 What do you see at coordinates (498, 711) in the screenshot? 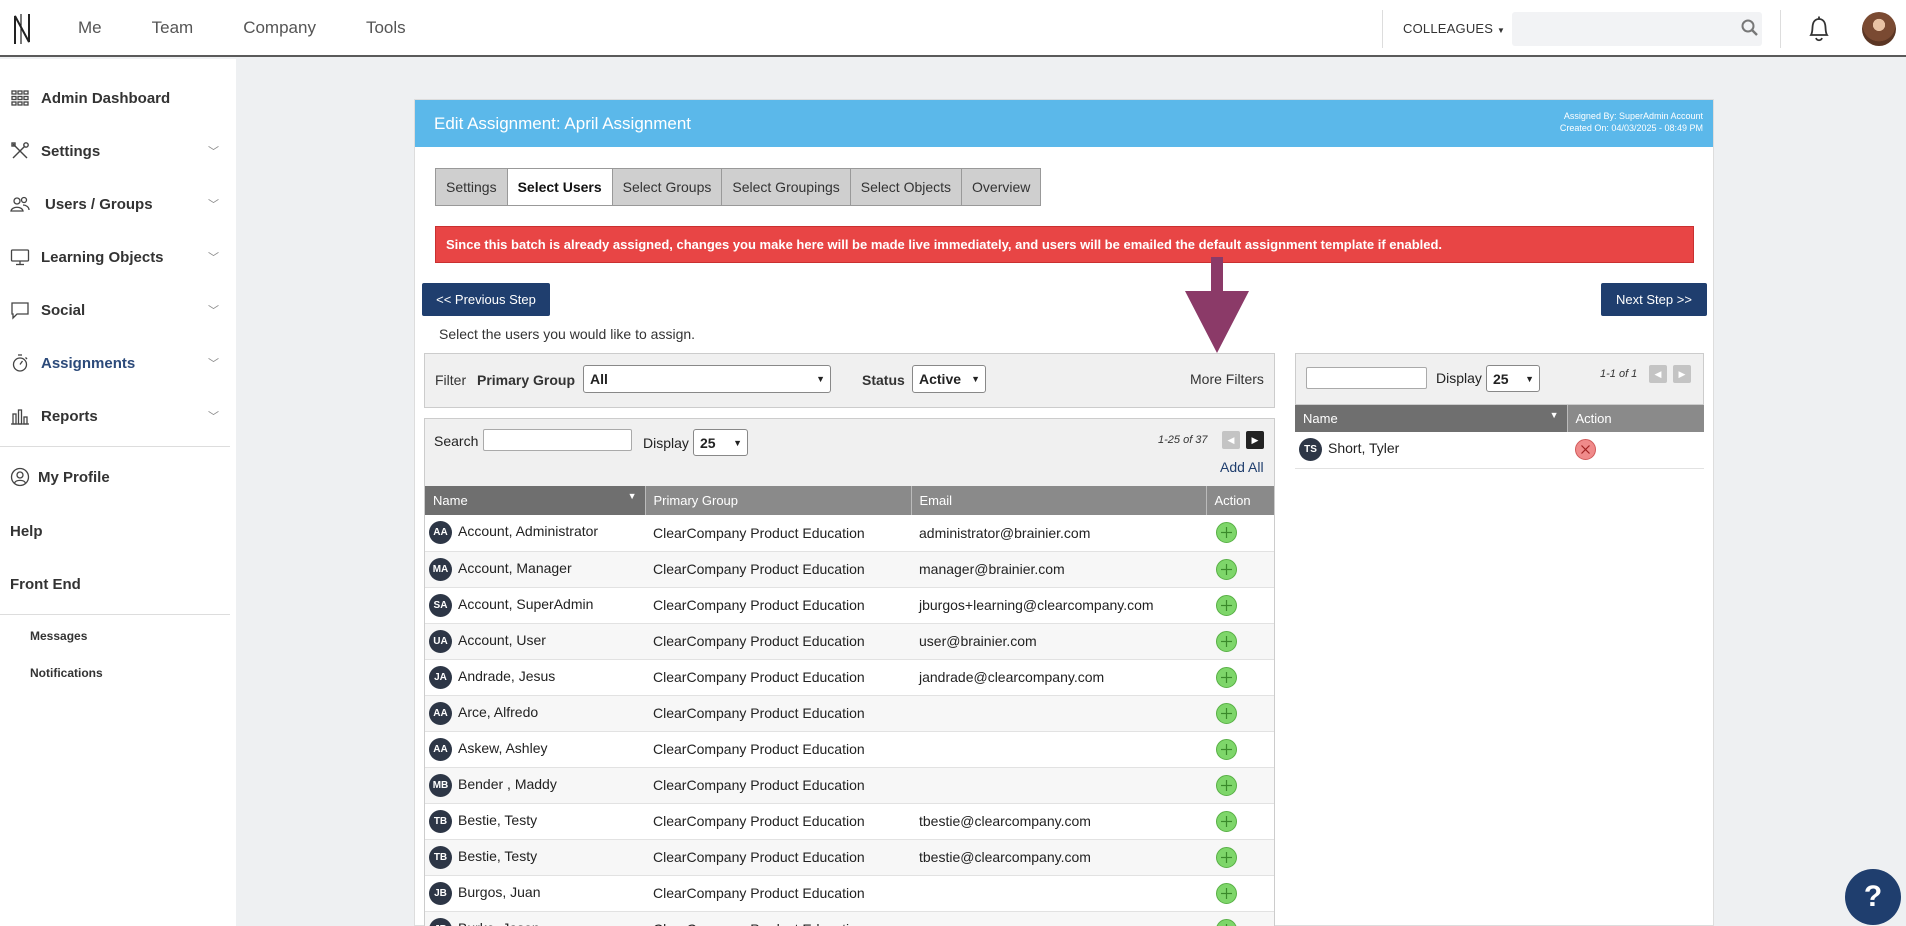
I see `user-name: Arce, Alfredo` at bounding box center [498, 711].